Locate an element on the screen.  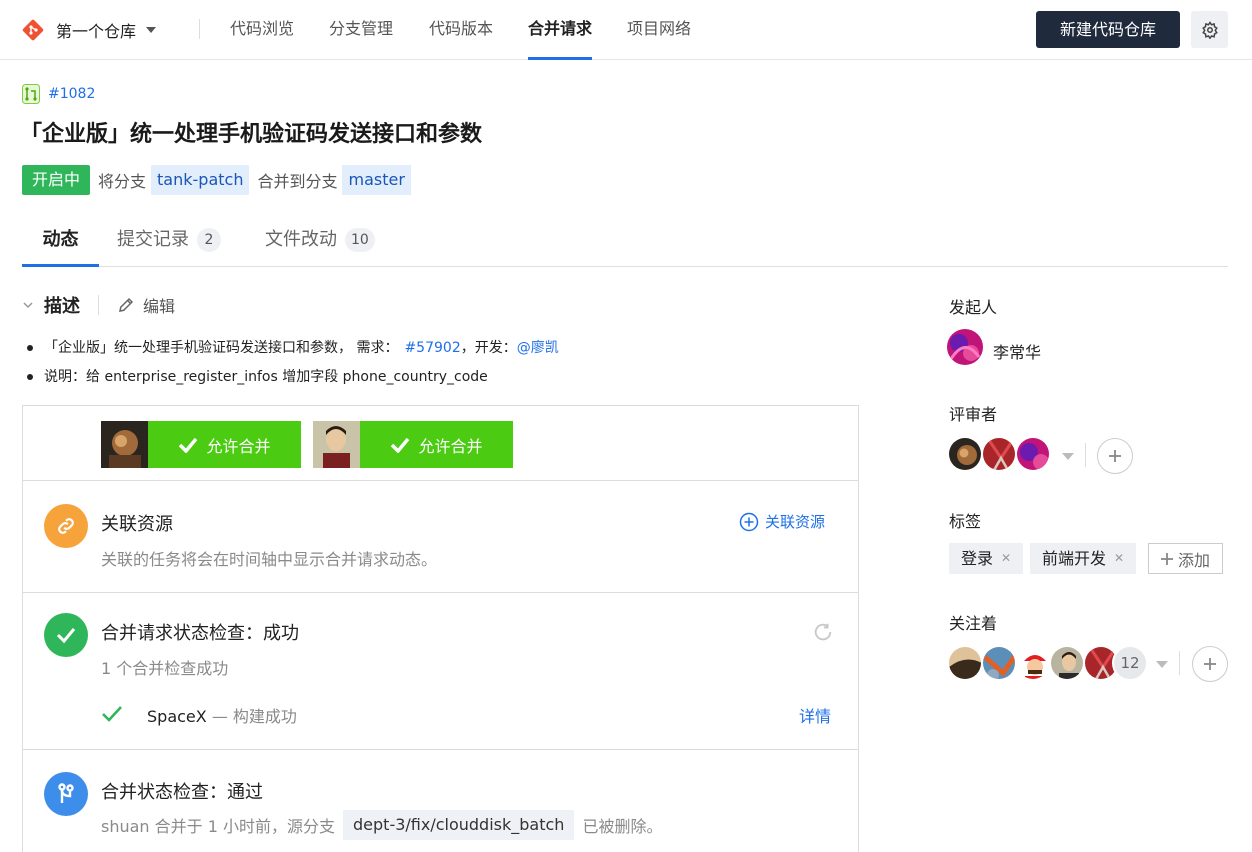
mr-meta: 开启中 将分支 tank-patch 合并到分支 master is located at coordinates (216, 180).